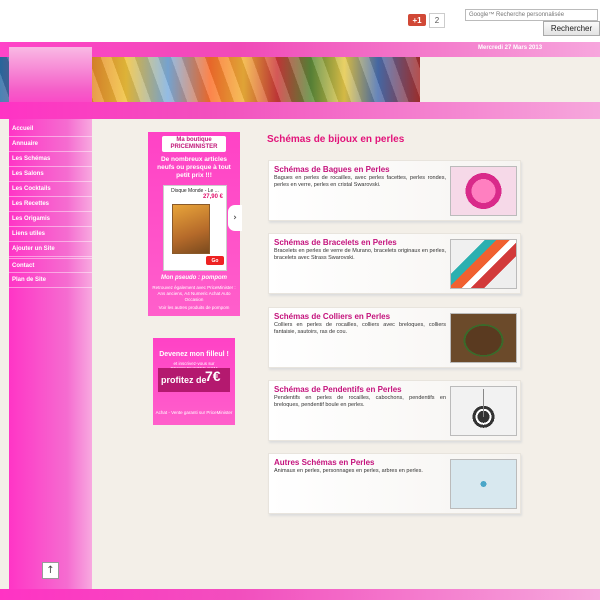 This screenshot has width=600, height=600. Describe the element at coordinates (194, 147) in the screenshot. I see `logo-line-2: PRICEMINISTER` at that location.